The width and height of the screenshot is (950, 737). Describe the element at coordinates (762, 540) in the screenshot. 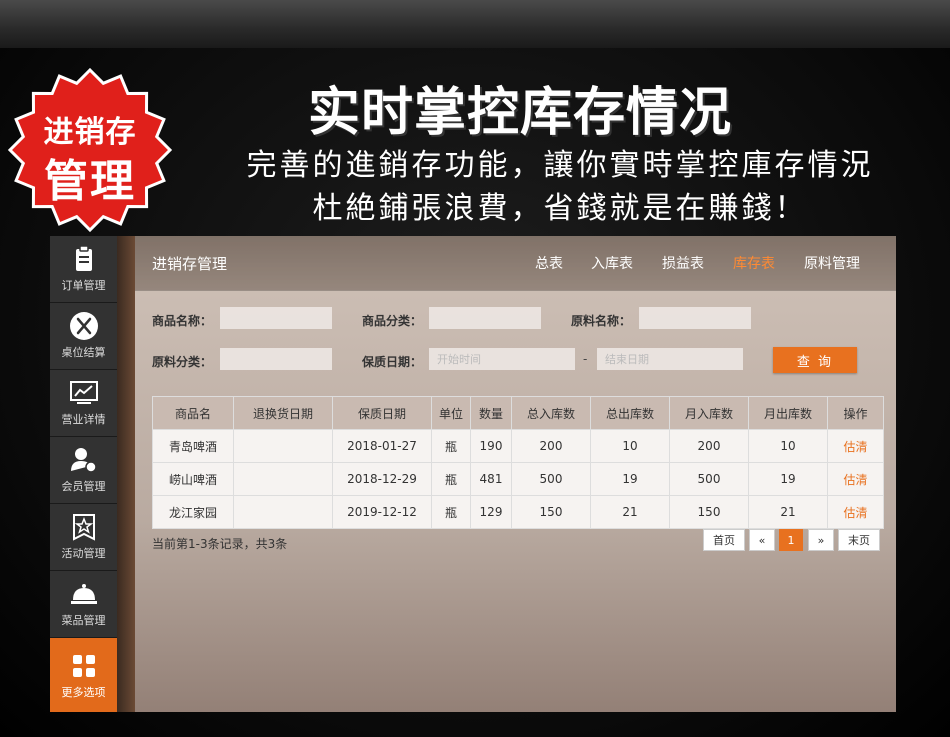

I see `page-prev-button: «` at that location.